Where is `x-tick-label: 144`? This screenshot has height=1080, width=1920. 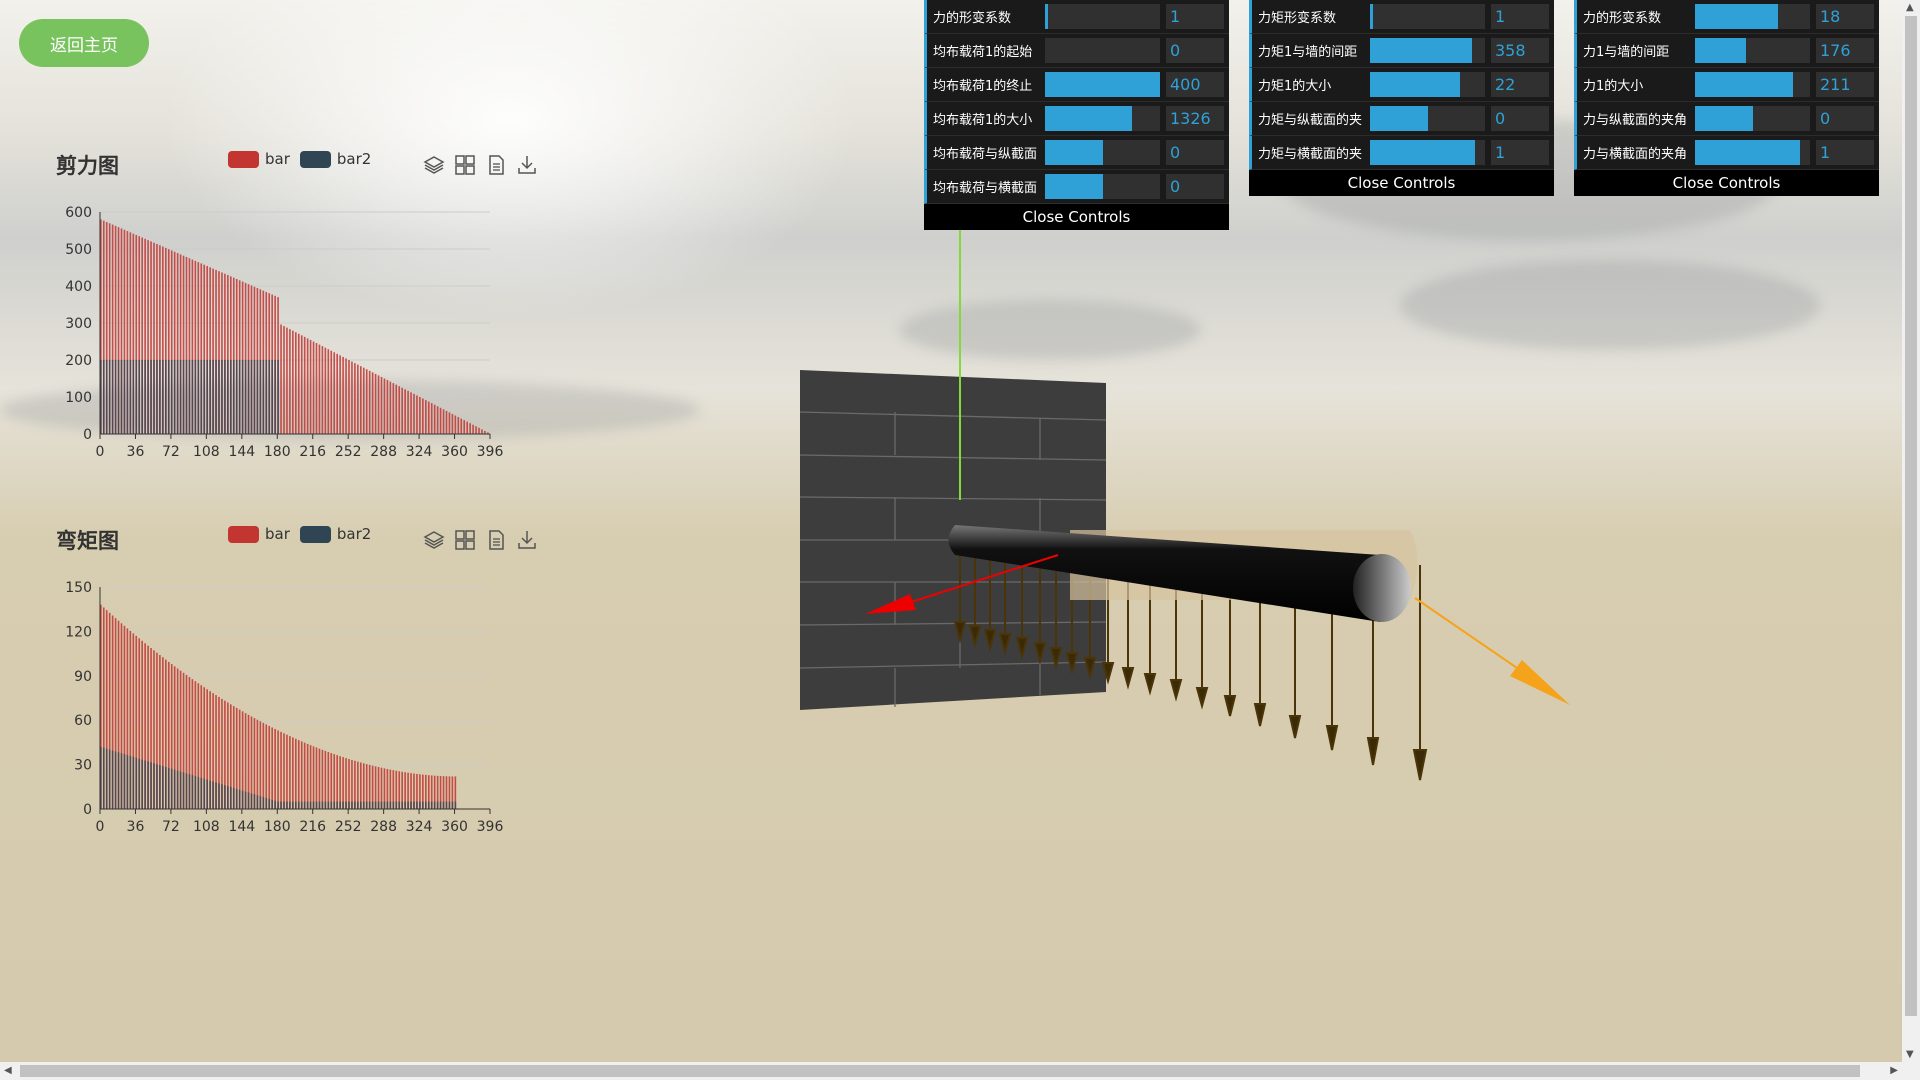 x-tick-label: 144 is located at coordinates (241, 827).